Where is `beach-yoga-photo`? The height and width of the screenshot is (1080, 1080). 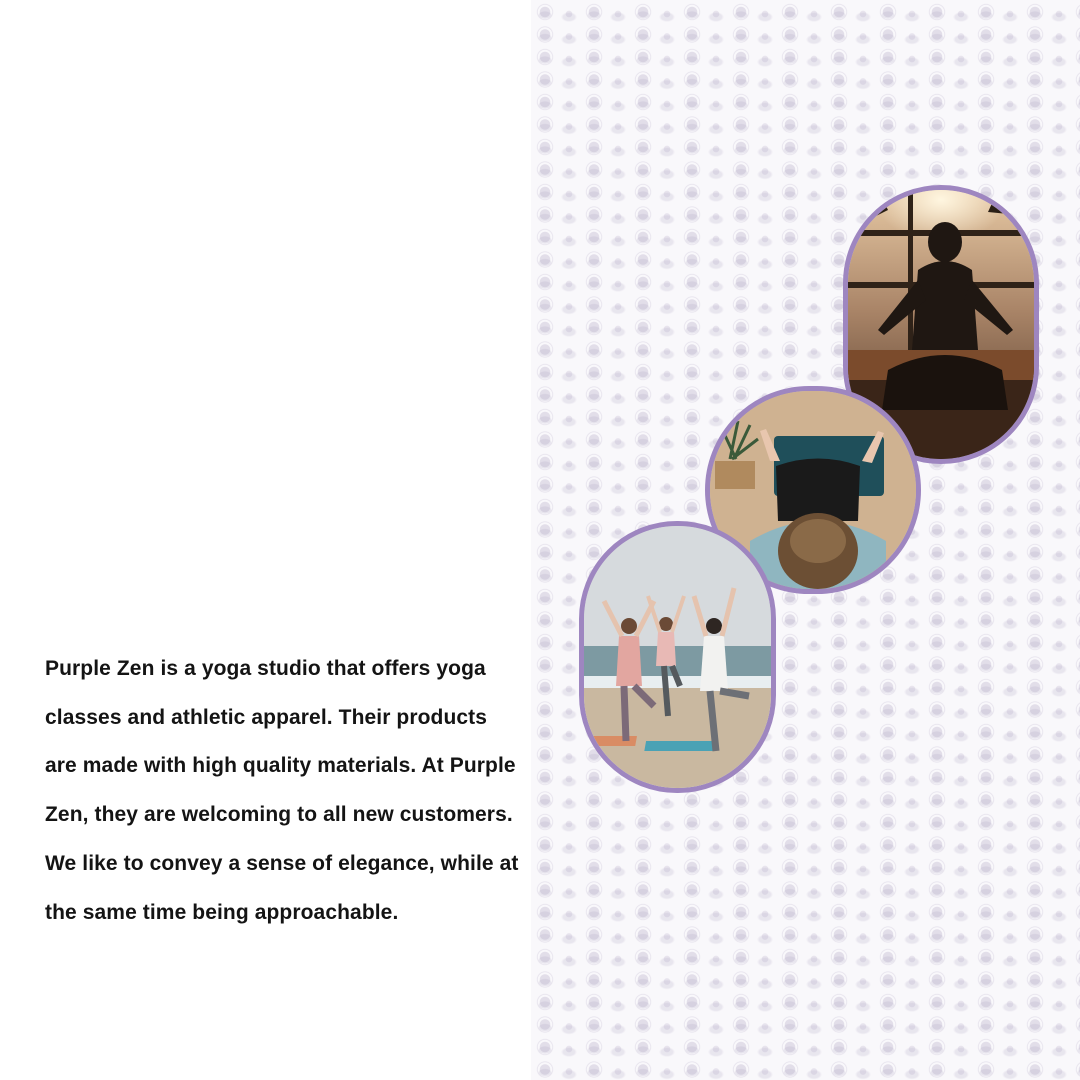 beach-yoga-photo is located at coordinates (677, 657).